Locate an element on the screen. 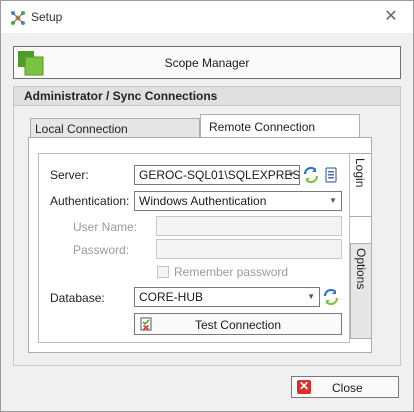  database-label: Database: is located at coordinates (77, 298).